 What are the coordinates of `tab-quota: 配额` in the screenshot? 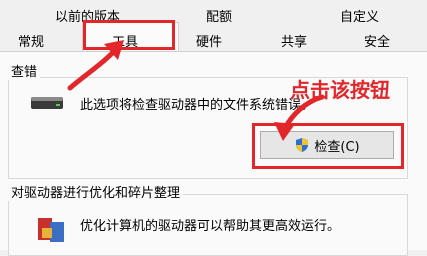 It's located at (219, 15).